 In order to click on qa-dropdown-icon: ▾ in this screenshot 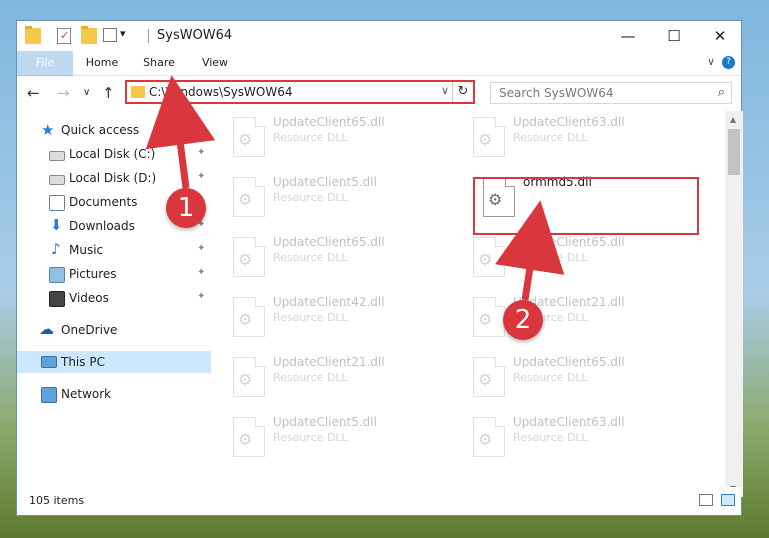, I will do `click(123, 33)`.